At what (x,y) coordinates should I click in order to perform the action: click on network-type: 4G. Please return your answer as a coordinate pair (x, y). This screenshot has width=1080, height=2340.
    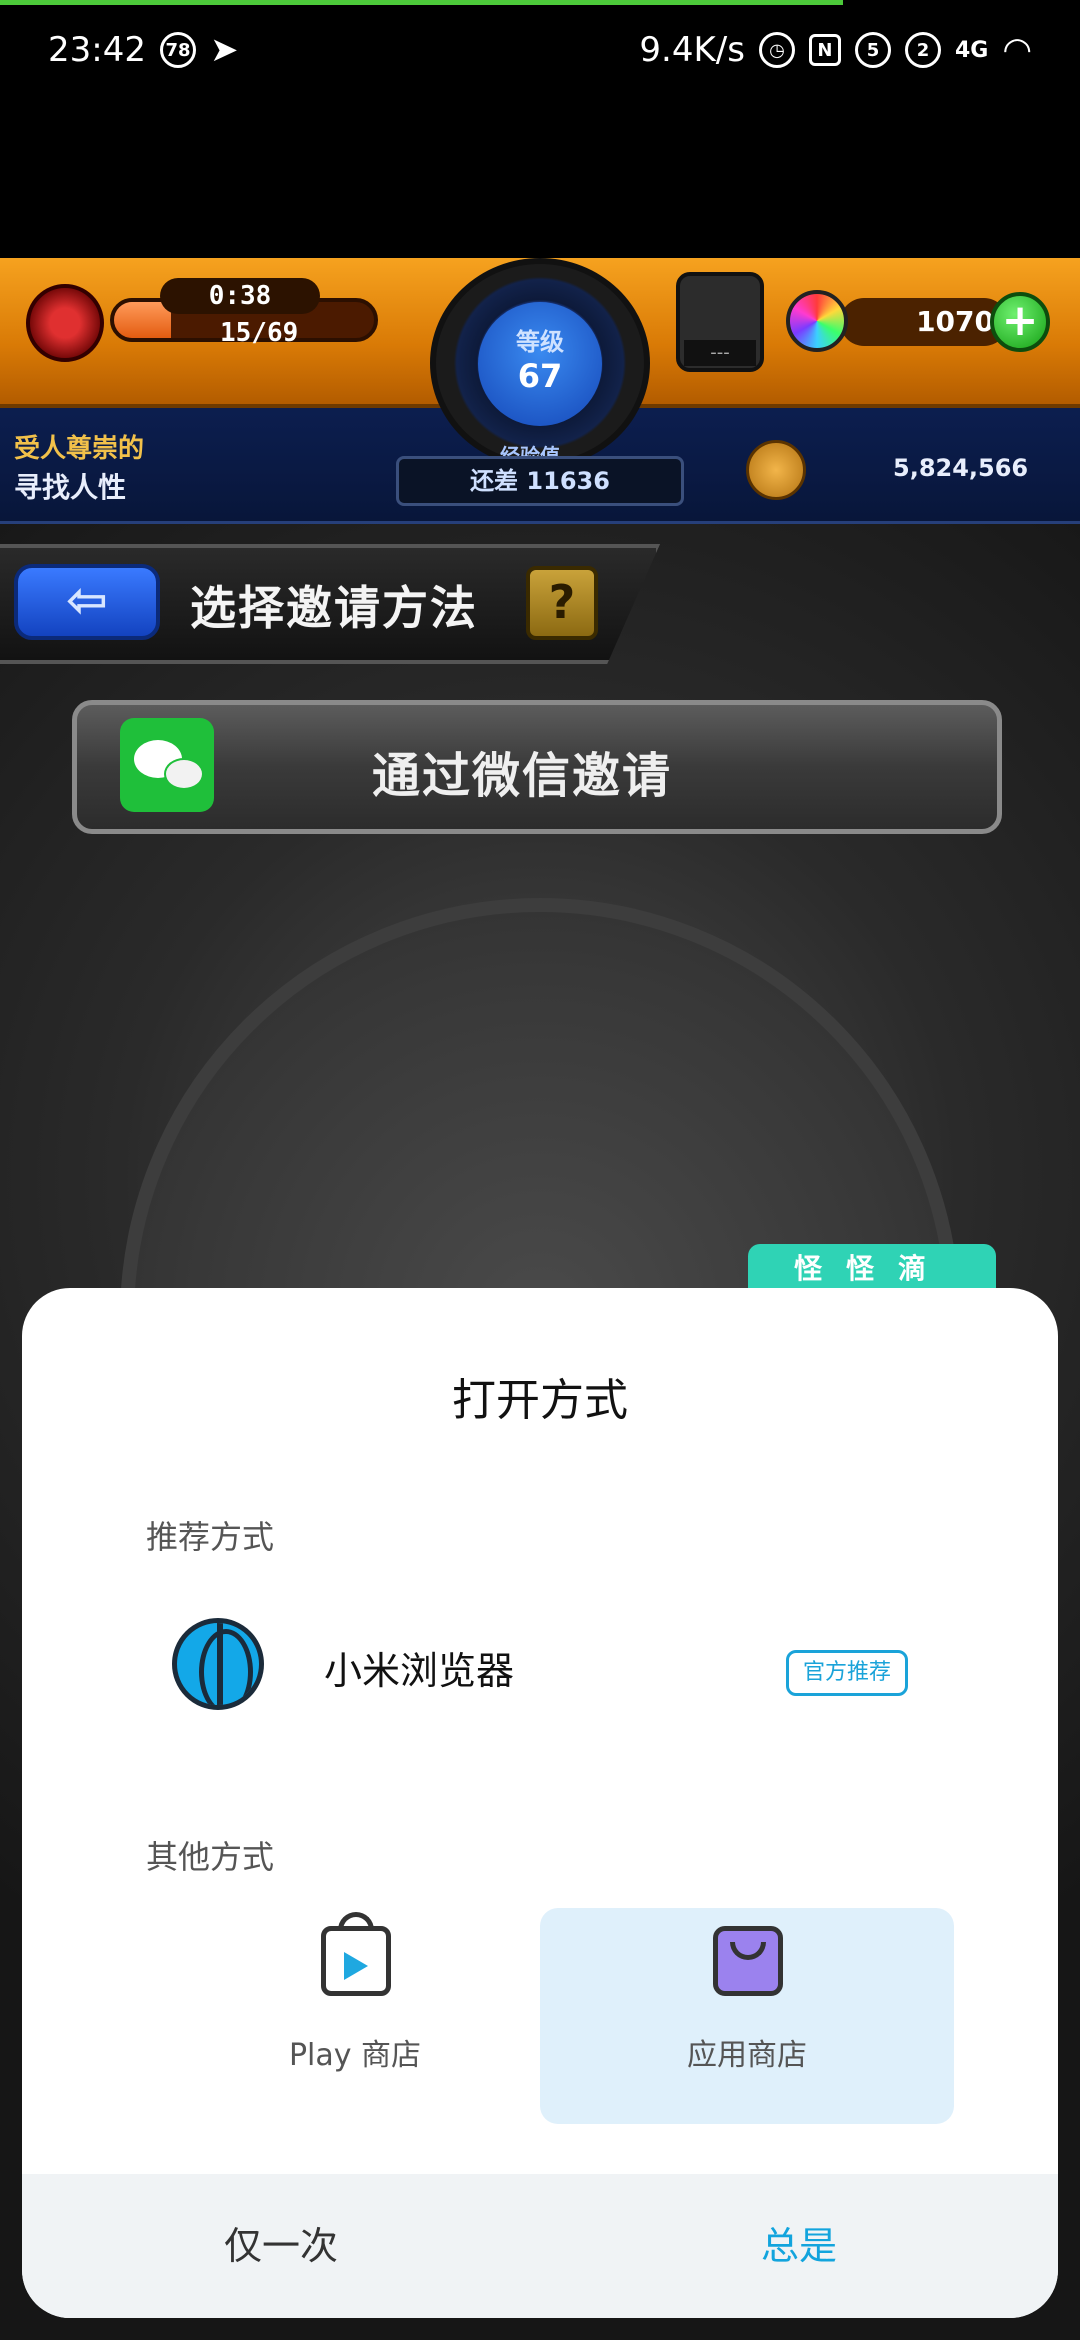
    Looking at the image, I should click on (971, 50).